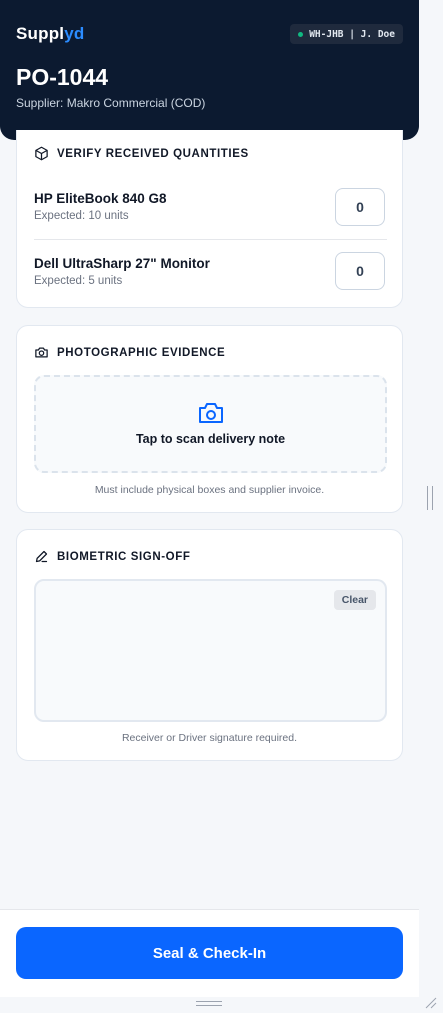 Image resolution: width=443 pixels, height=1013 pixels. Describe the element at coordinates (141, 352) in the screenshot. I see `photo-section-title: PHOTOGRAPHIC EVIDENCE` at that location.